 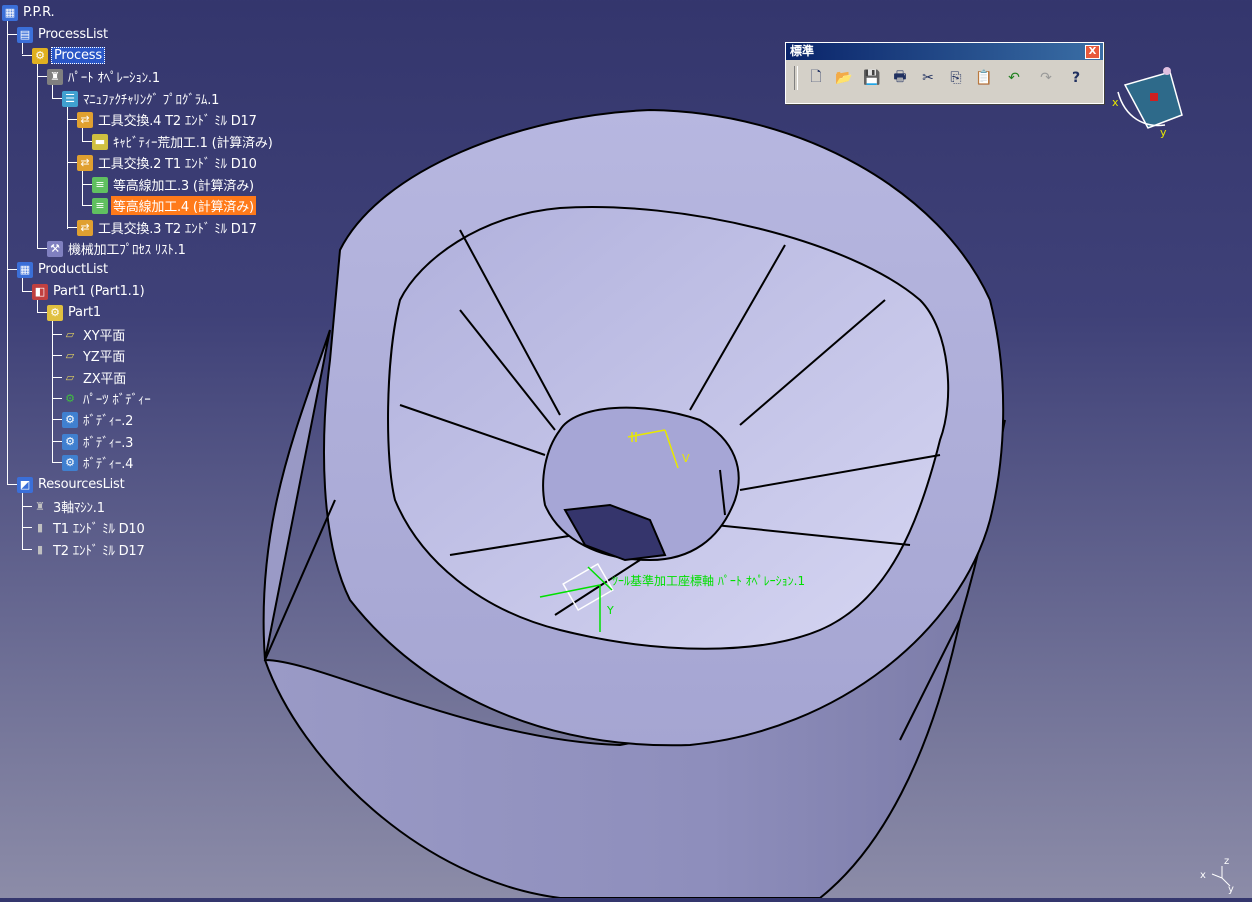 I want to click on inner-axis-v-label: V, so click(x=686, y=458).